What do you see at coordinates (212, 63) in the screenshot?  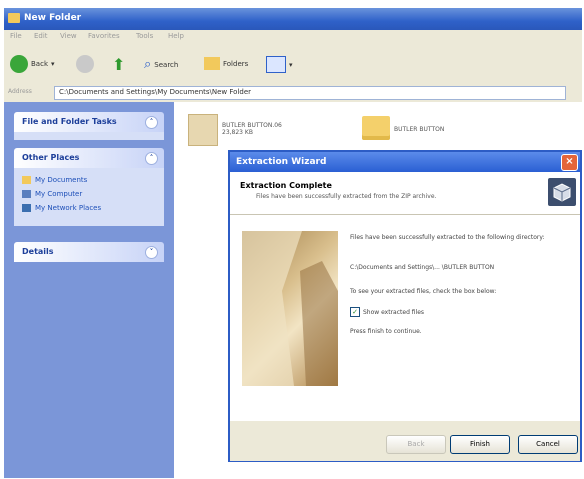 I see `folders-icon` at bounding box center [212, 63].